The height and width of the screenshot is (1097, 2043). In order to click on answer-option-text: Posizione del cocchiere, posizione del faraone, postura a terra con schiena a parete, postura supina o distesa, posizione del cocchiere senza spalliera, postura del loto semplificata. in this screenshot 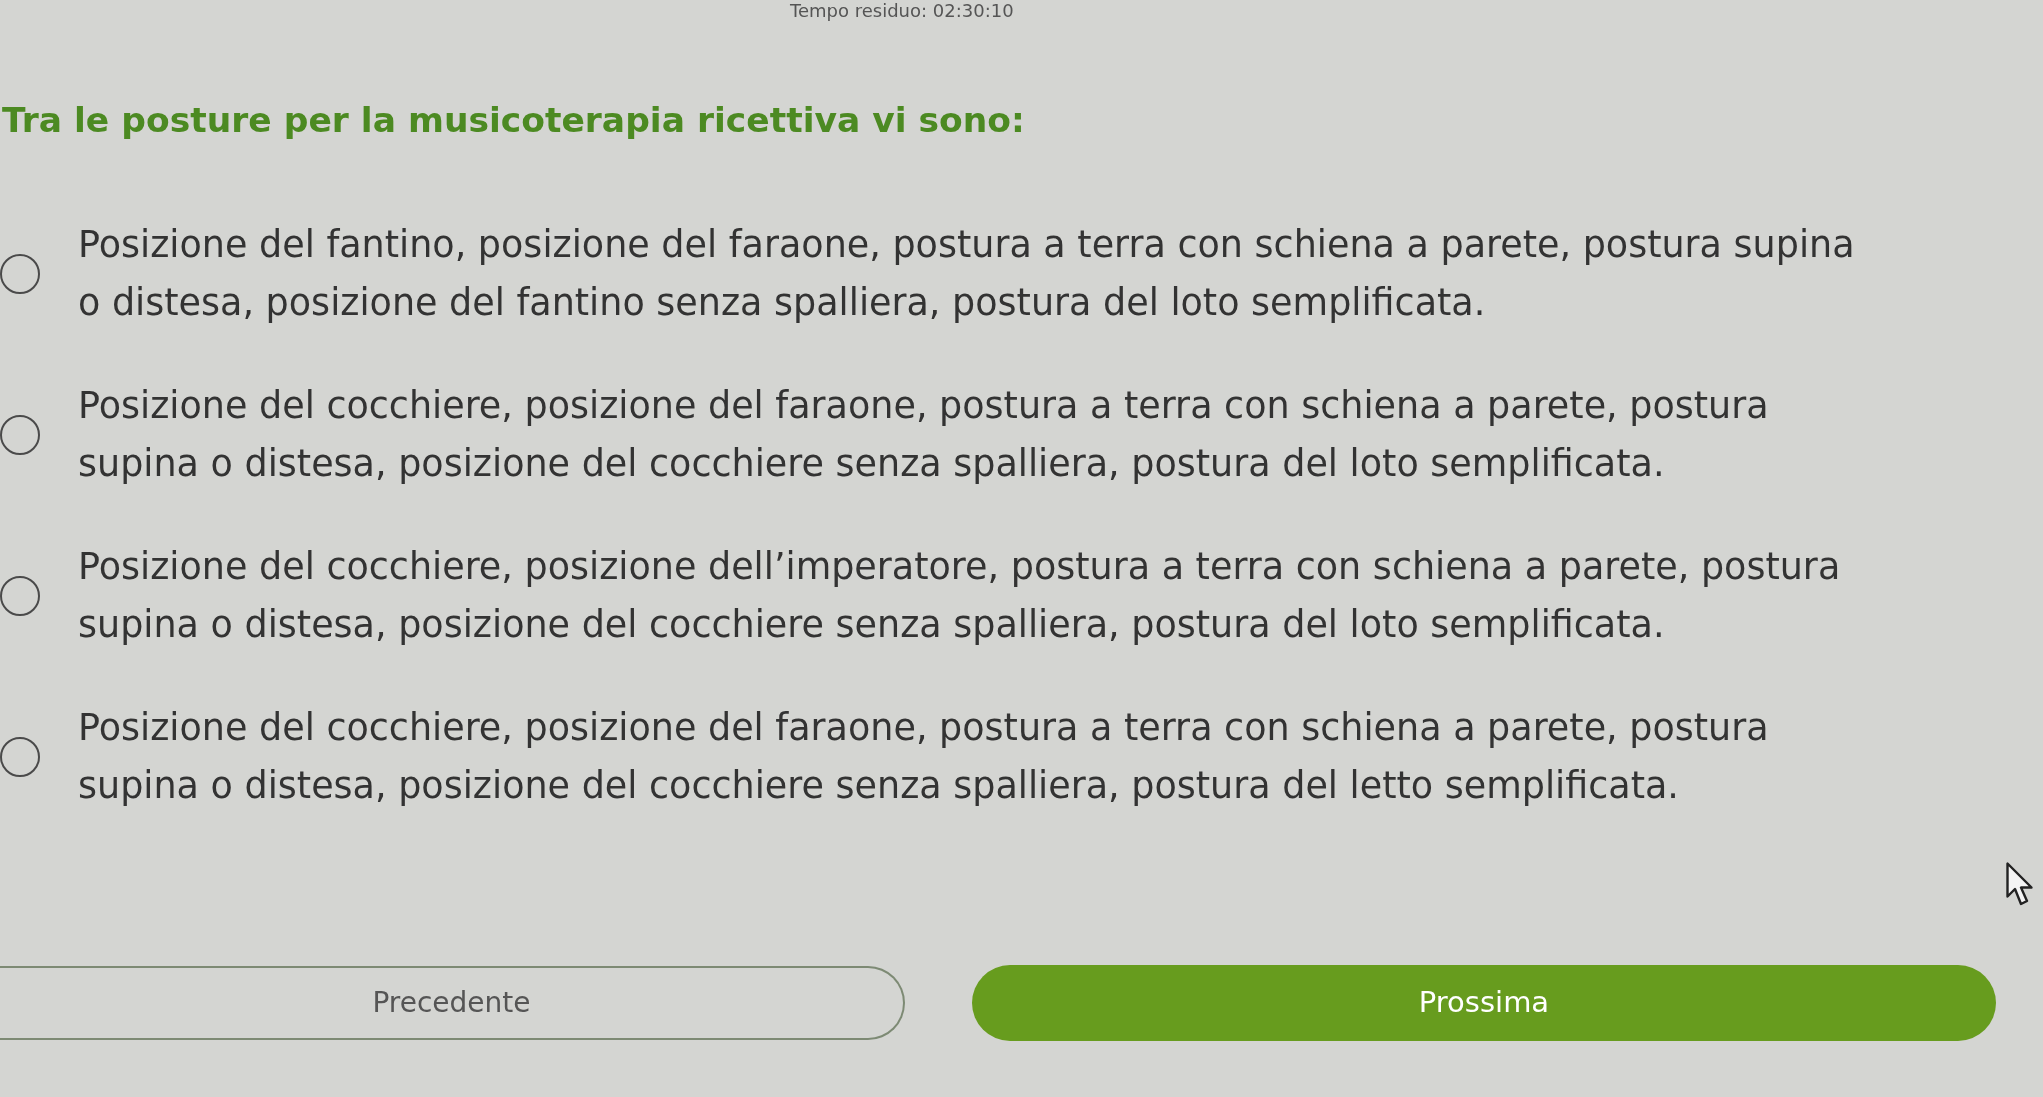, I will do `click(975, 435)`.